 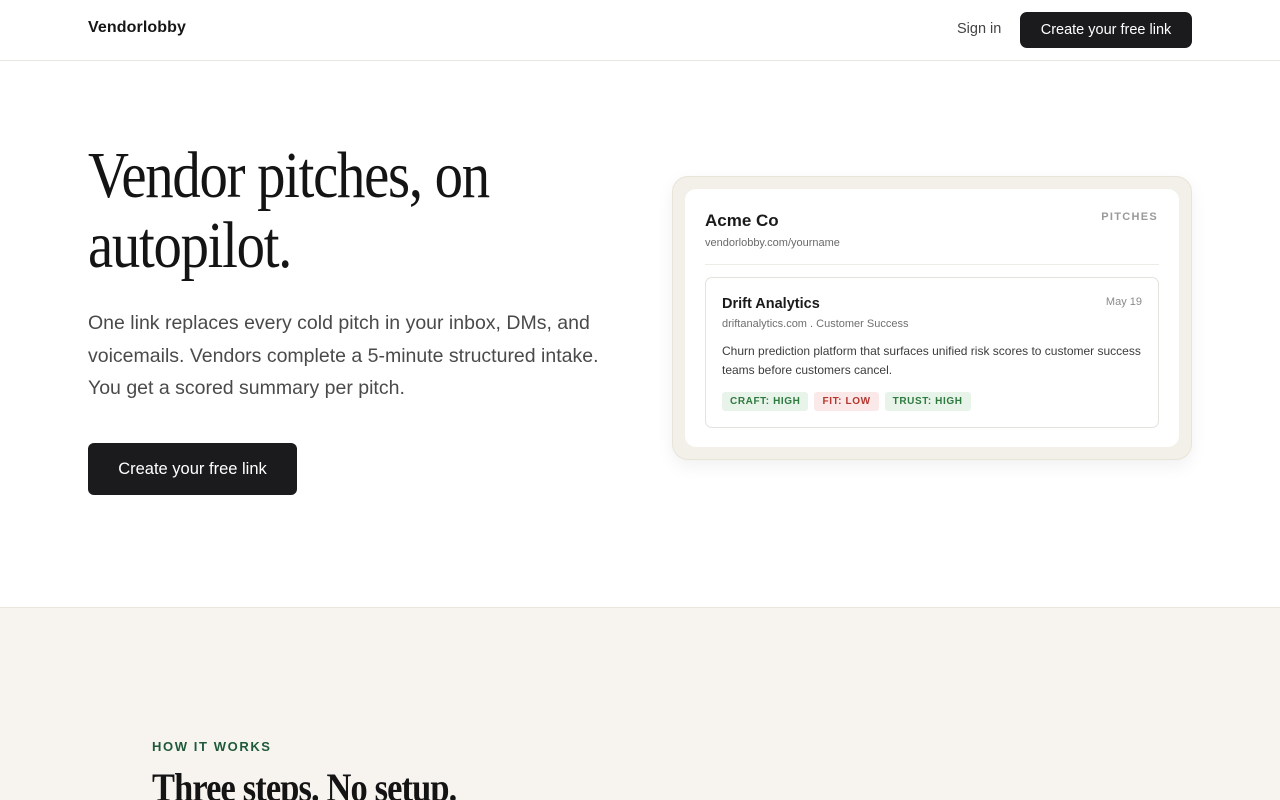 I want to click on hero-title: Vendor pitches, on autopilot., so click(x=289, y=210).